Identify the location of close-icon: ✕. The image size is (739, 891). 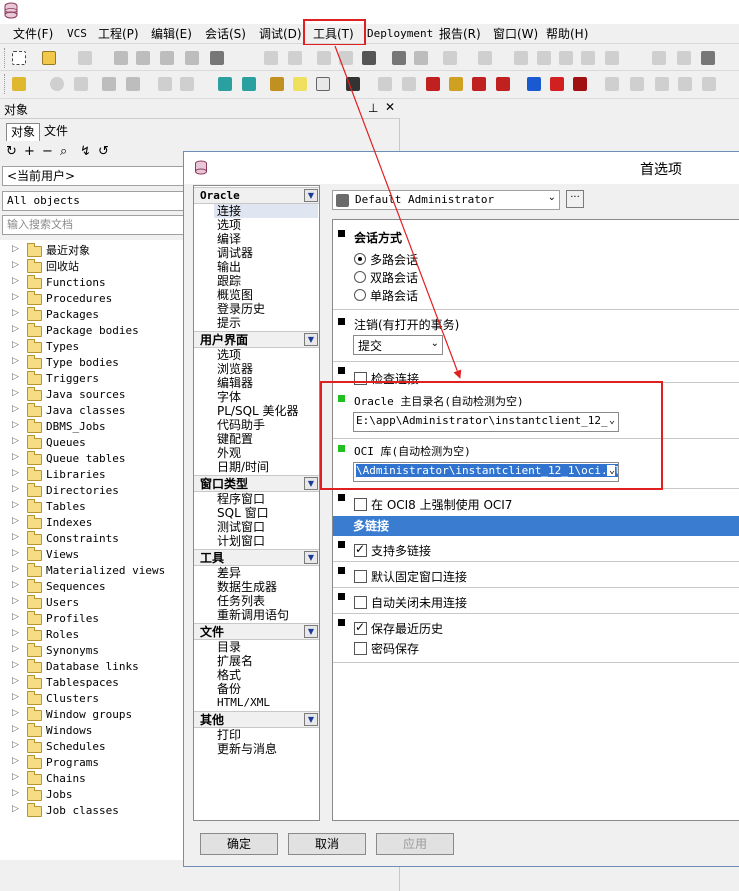
(390, 107).